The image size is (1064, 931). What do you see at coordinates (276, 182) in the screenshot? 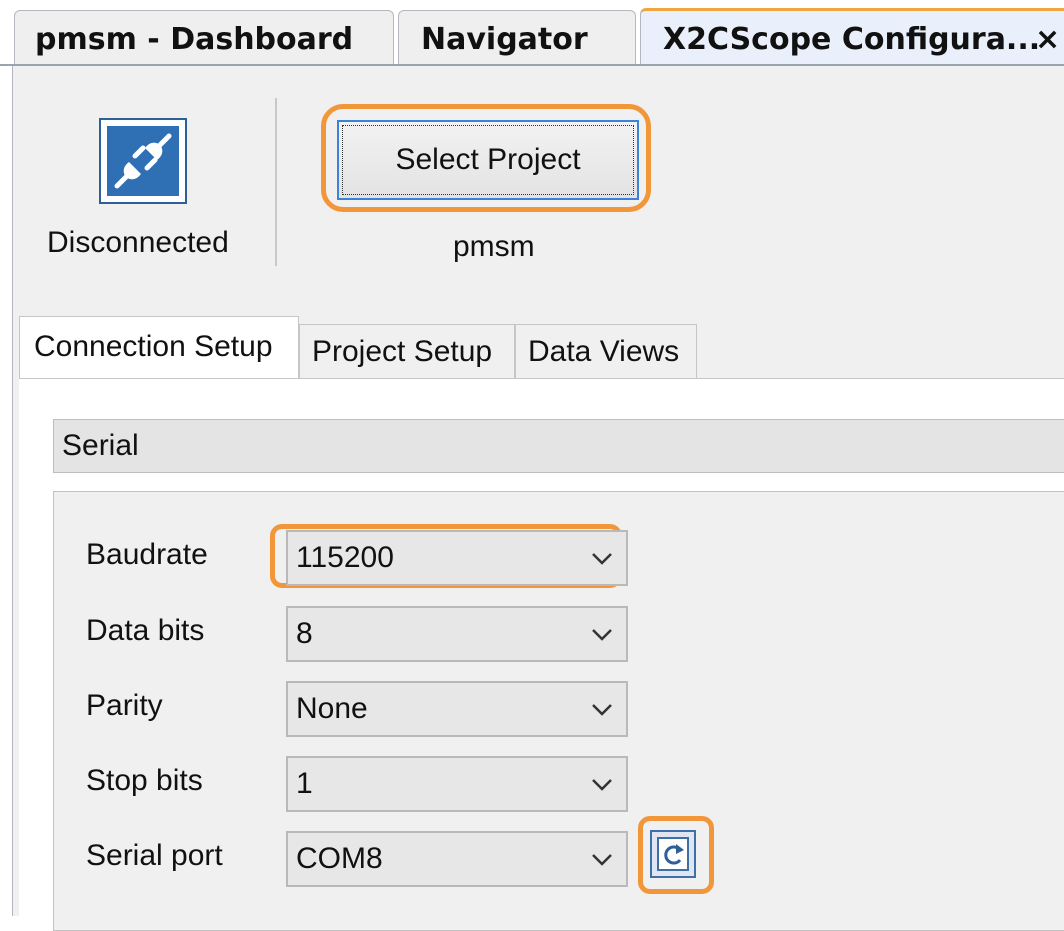
I see `toolbar-separator` at bounding box center [276, 182].